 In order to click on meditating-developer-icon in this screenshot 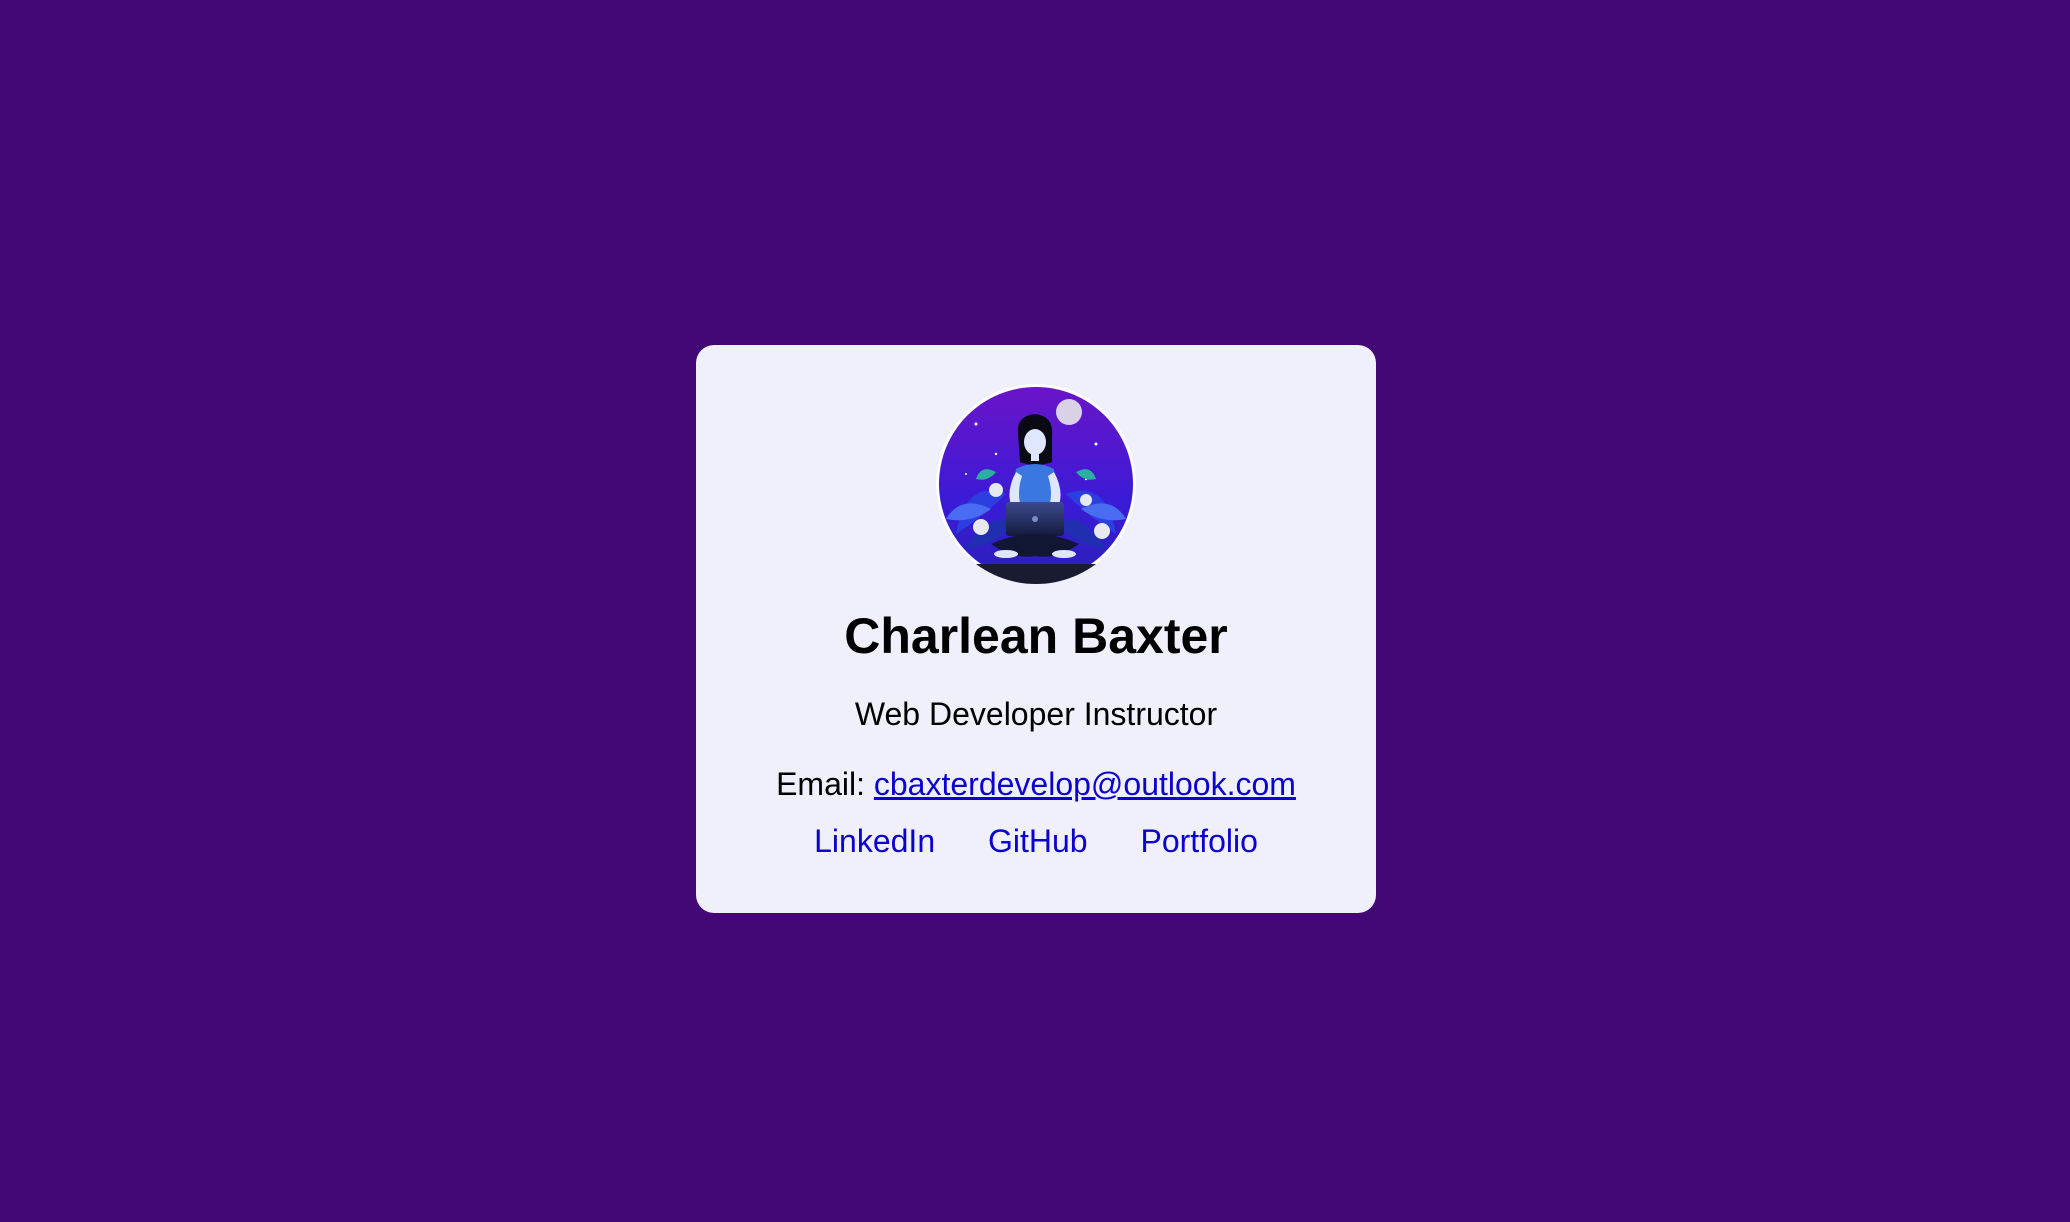, I will do `click(1036, 484)`.